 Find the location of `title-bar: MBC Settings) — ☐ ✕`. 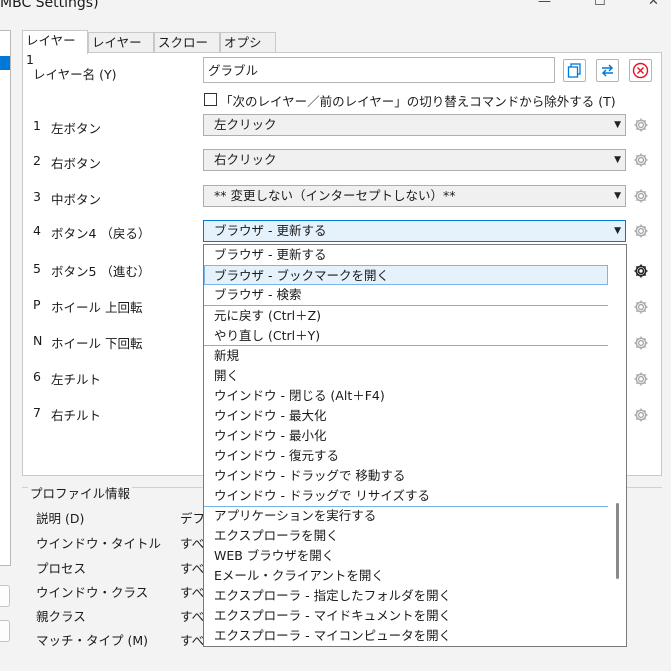

title-bar: MBC Settings) — ☐ ✕ is located at coordinates (335, 11).